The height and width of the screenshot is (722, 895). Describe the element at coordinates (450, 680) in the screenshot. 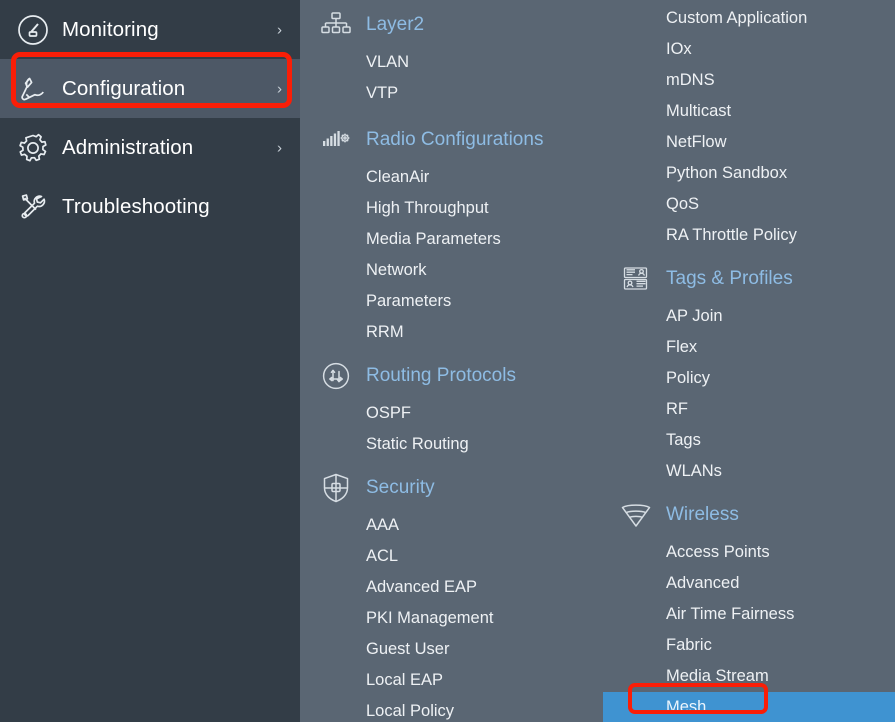

I see `menu-item-local-eap: Local EAP` at that location.